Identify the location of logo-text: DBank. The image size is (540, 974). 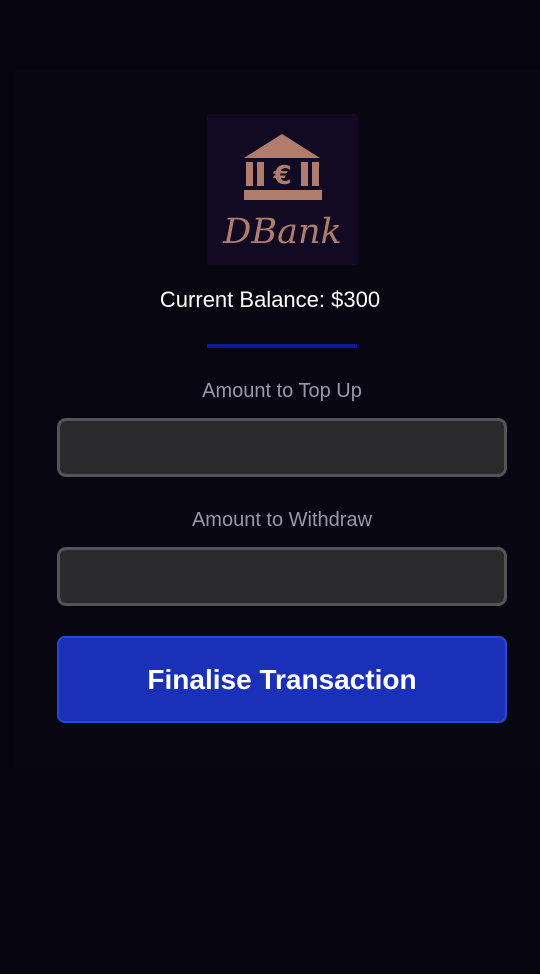
(282, 232).